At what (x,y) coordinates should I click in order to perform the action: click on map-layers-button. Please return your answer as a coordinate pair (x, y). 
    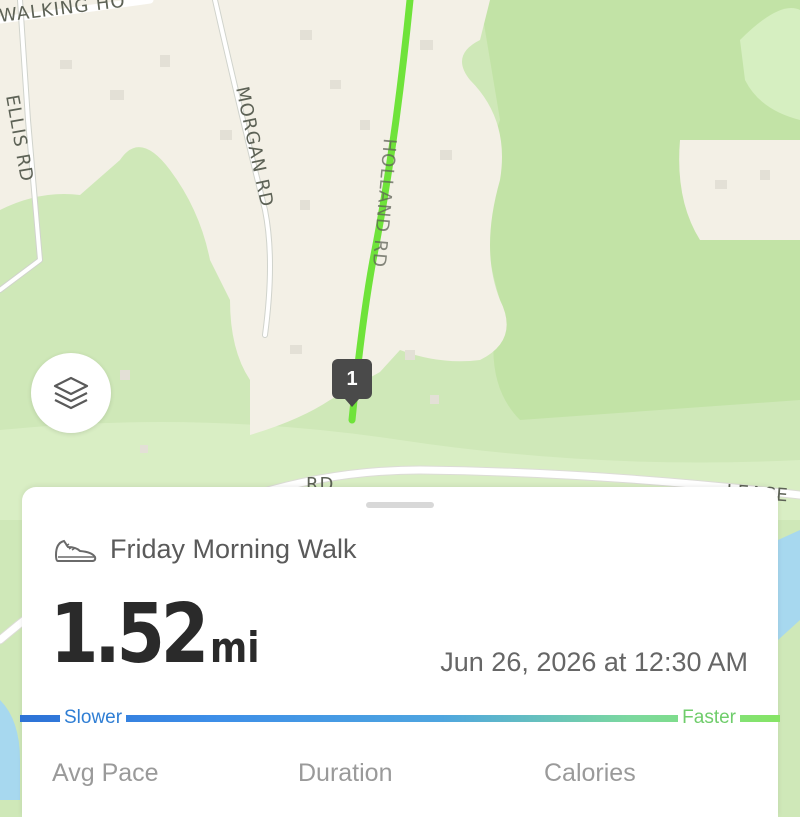
    Looking at the image, I should click on (71, 393).